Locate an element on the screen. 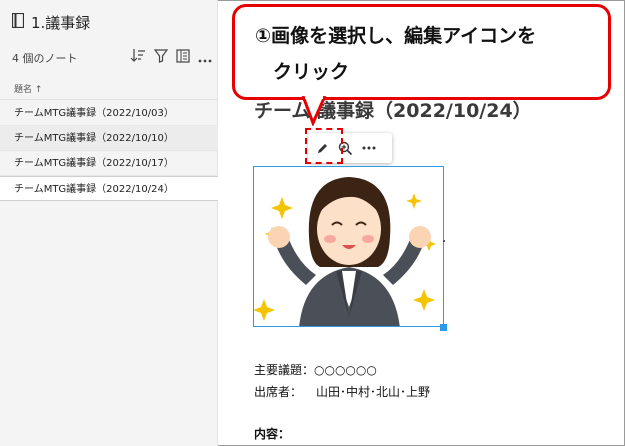 The image size is (625, 446). list-item: チームMTG議事録（2022/10/10） is located at coordinates (109, 138).